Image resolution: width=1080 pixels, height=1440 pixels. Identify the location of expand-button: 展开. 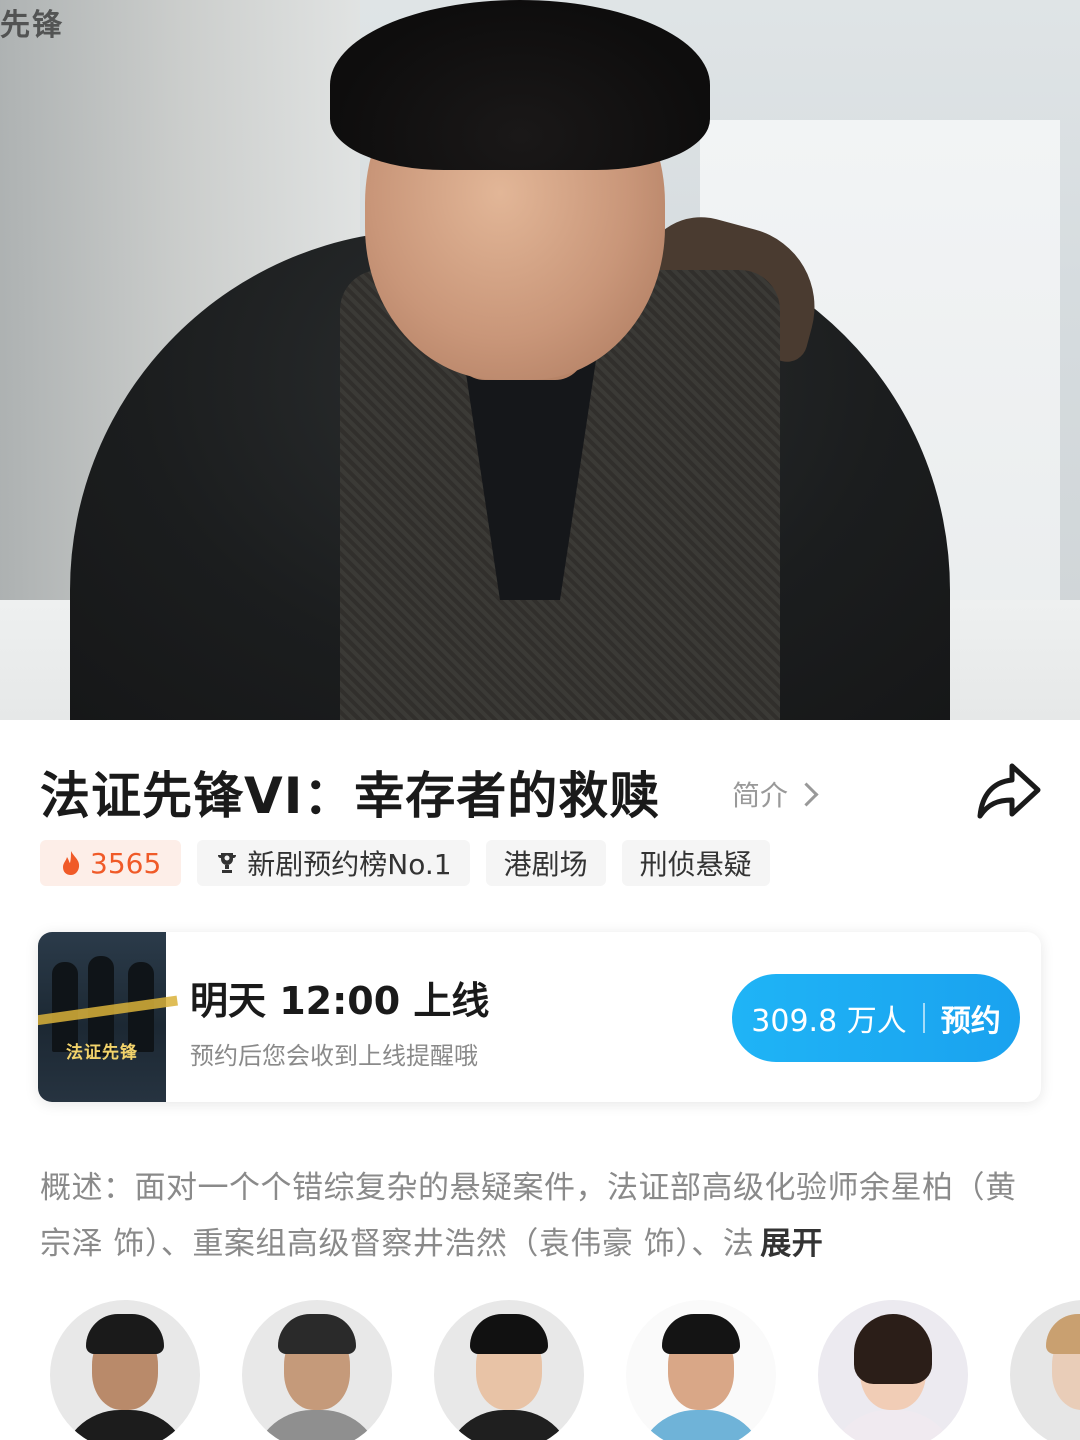
(791, 1244).